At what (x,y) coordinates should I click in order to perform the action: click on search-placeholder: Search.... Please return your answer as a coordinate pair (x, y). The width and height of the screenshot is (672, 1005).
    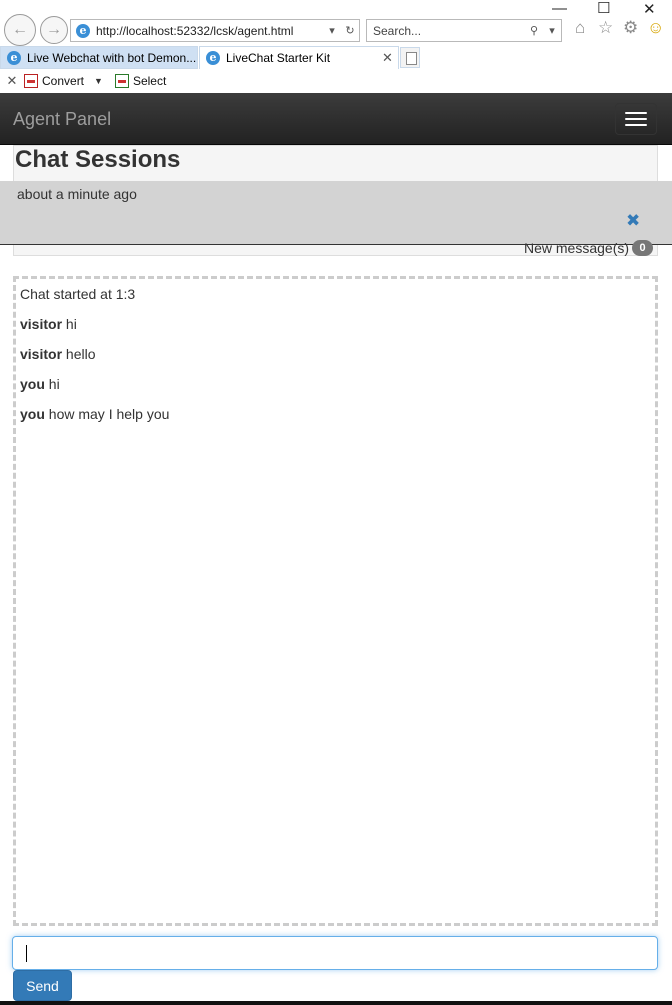
    Looking at the image, I should click on (397, 30).